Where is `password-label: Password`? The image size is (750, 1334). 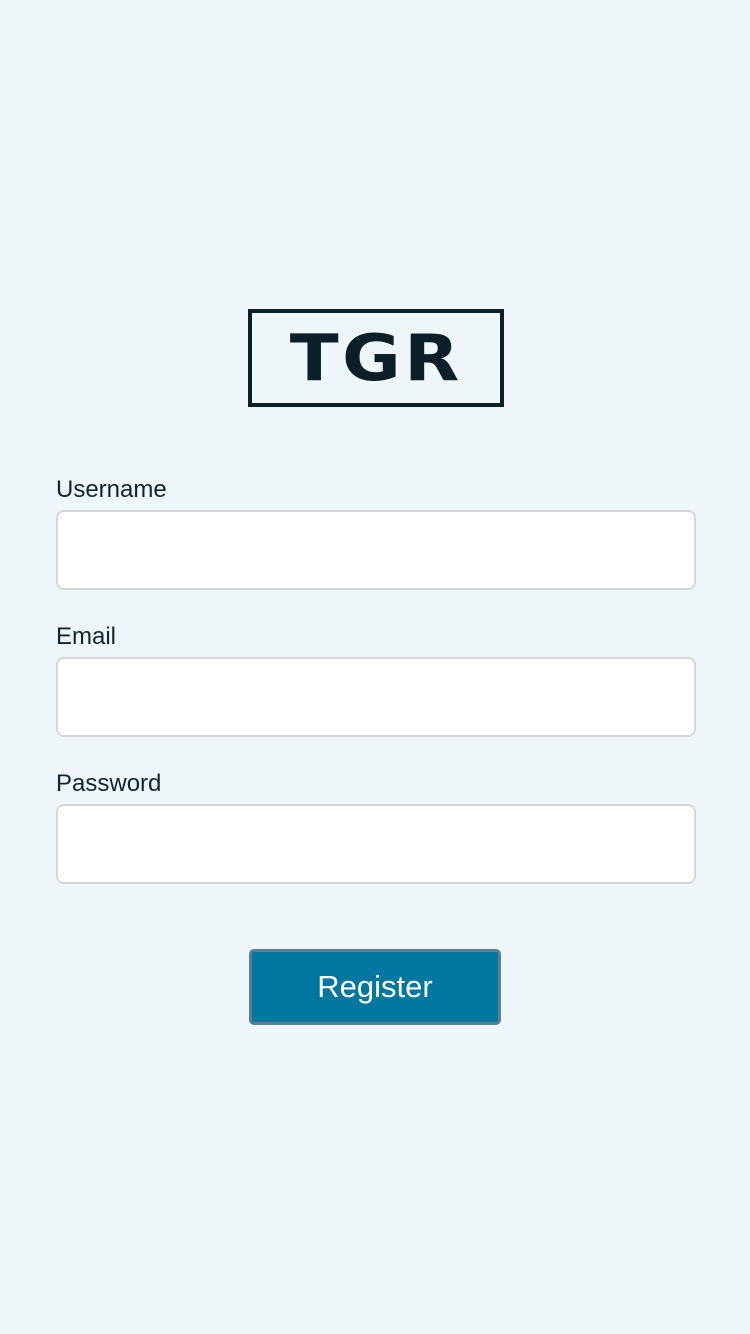 password-label: Password is located at coordinates (109, 783).